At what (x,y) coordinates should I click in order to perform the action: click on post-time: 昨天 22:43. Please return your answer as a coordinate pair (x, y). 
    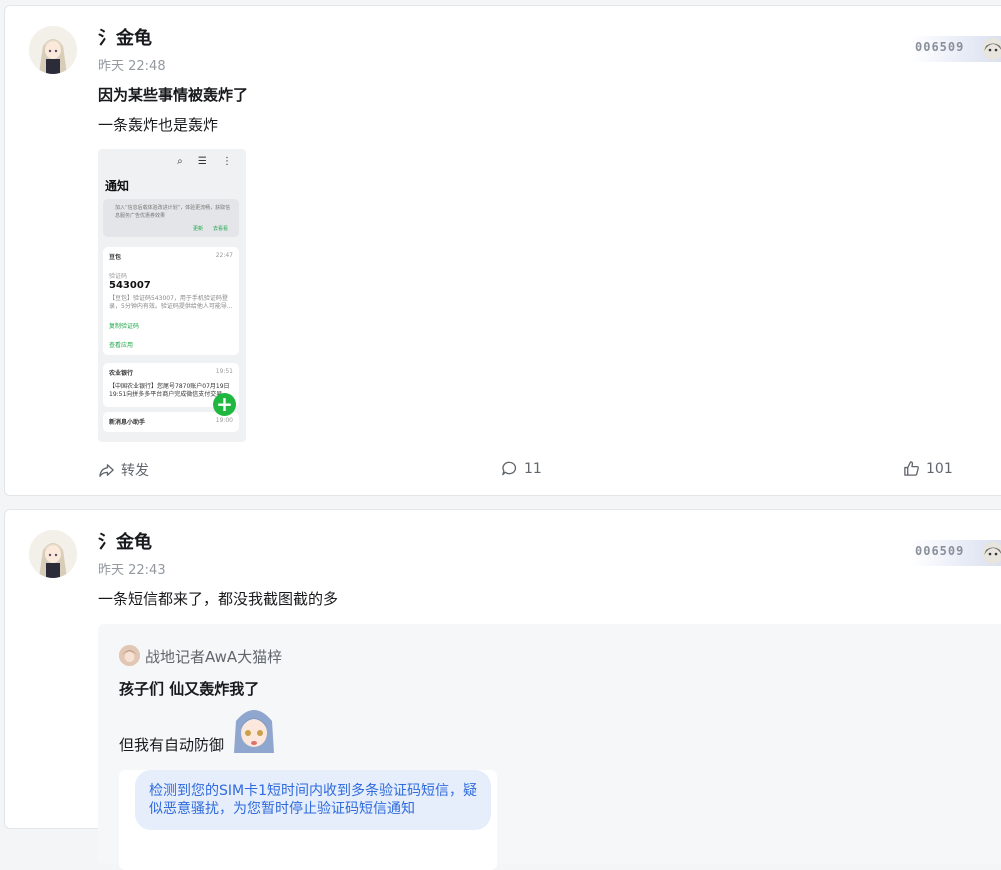
    Looking at the image, I should click on (132, 570).